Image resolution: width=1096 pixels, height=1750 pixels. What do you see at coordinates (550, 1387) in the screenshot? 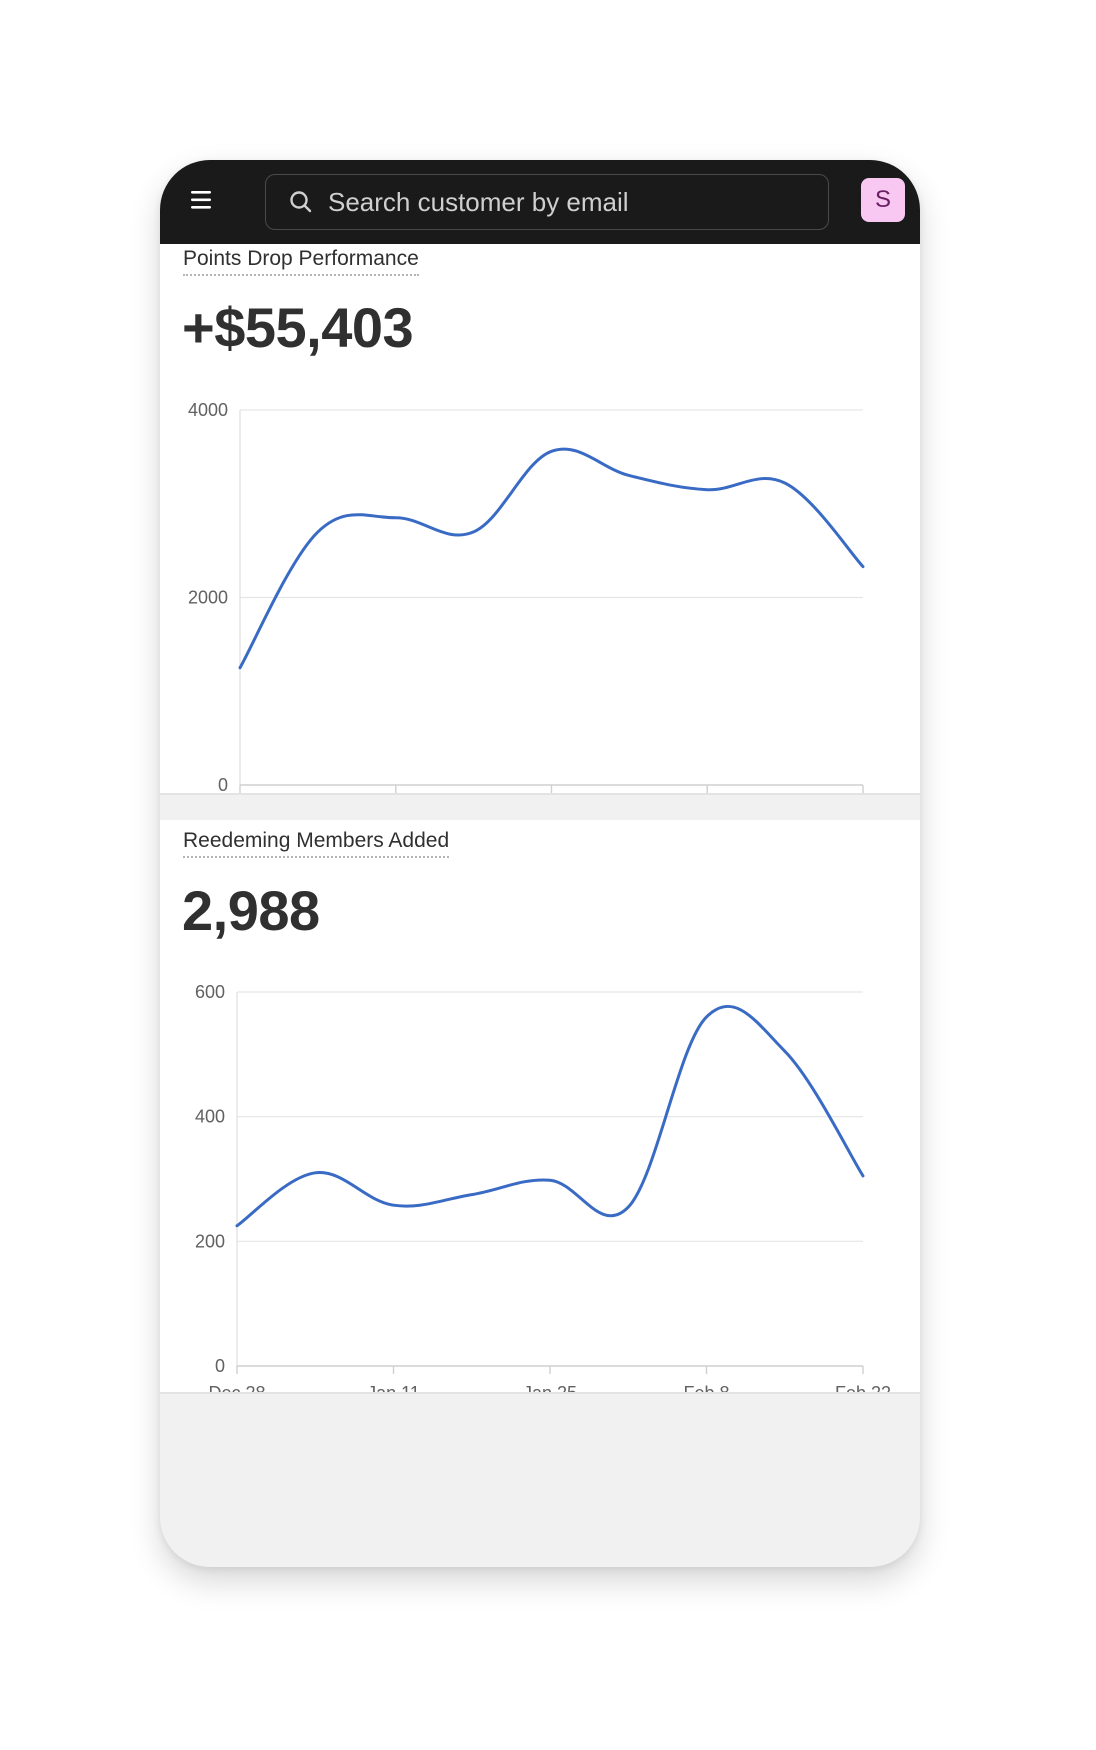
I see `x-tick-label: Jan 25` at bounding box center [550, 1387].